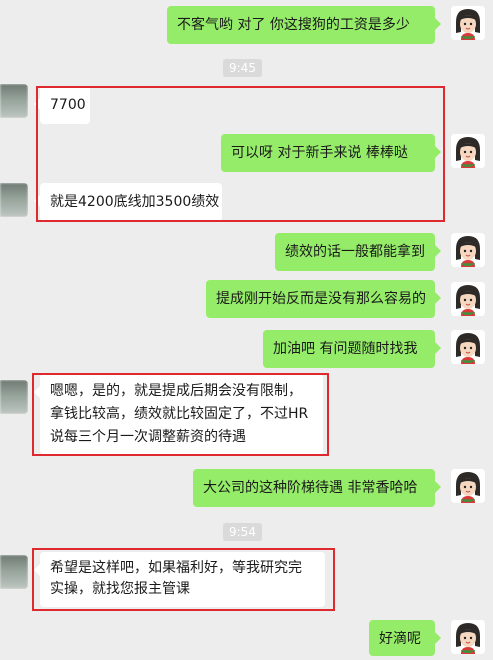 The image size is (493, 660). I want to click on message-text: 加油吧 有问题随时找我, so click(345, 349).